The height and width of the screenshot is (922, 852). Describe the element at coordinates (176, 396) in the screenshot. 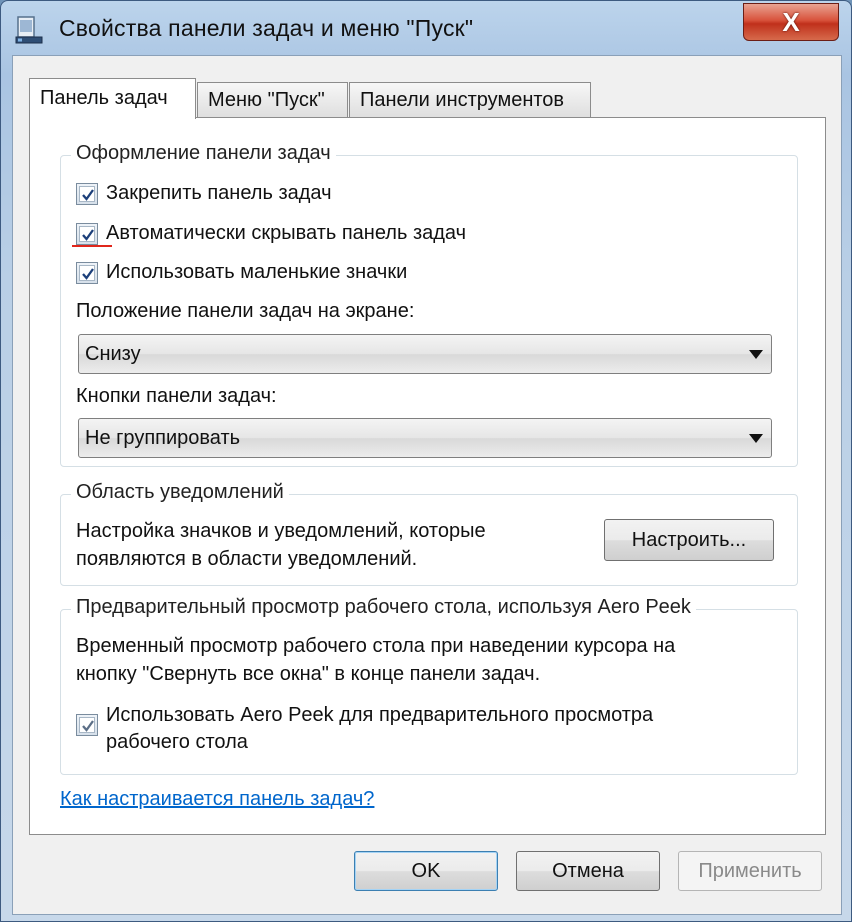

I see `buttons-label: Кнопки панели задач:` at that location.